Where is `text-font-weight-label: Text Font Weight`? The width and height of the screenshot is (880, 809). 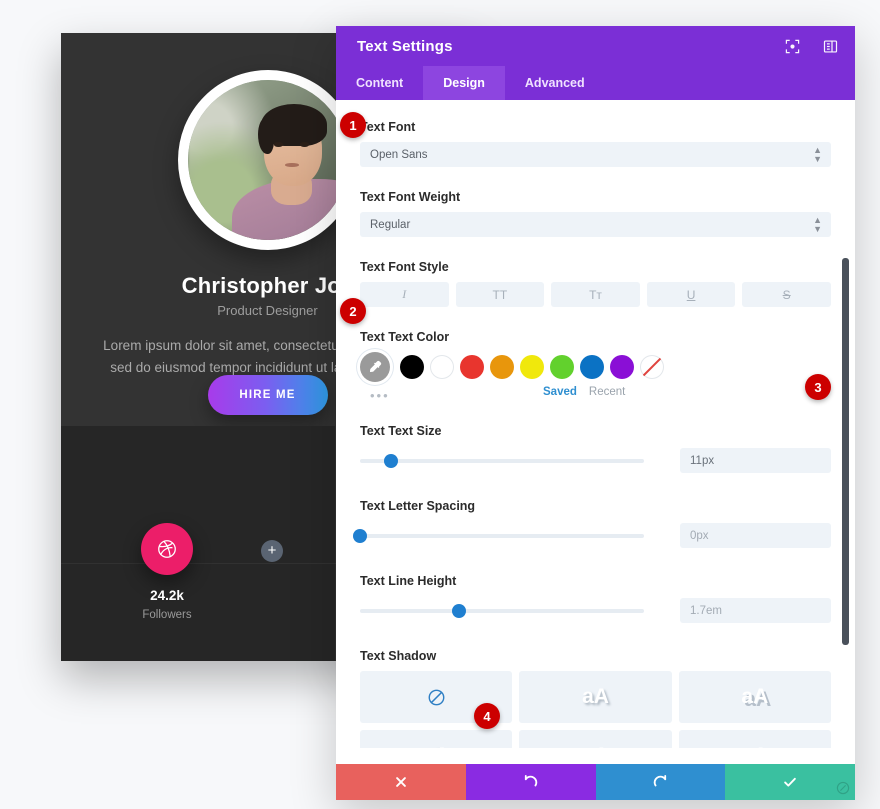
text-font-weight-label: Text Font Weight is located at coordinates (410, 197).